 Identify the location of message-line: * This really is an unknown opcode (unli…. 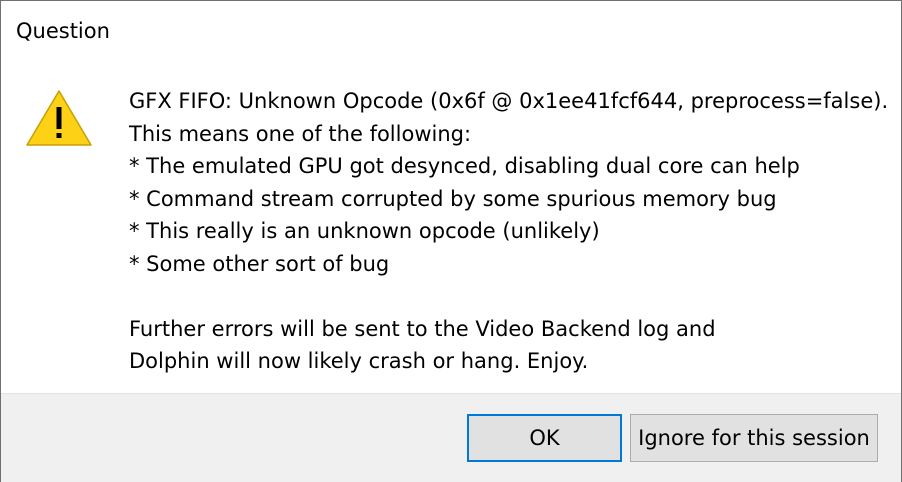
(364, 231).